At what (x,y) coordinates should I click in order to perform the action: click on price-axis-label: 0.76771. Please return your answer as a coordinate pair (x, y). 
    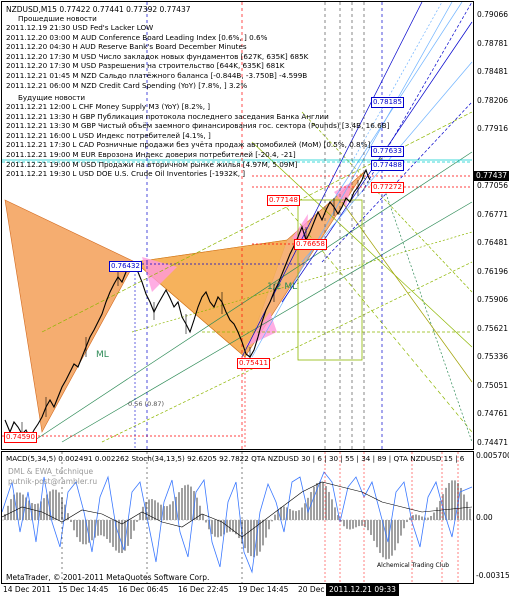
    Looking at the image, I should click on (493, 214).